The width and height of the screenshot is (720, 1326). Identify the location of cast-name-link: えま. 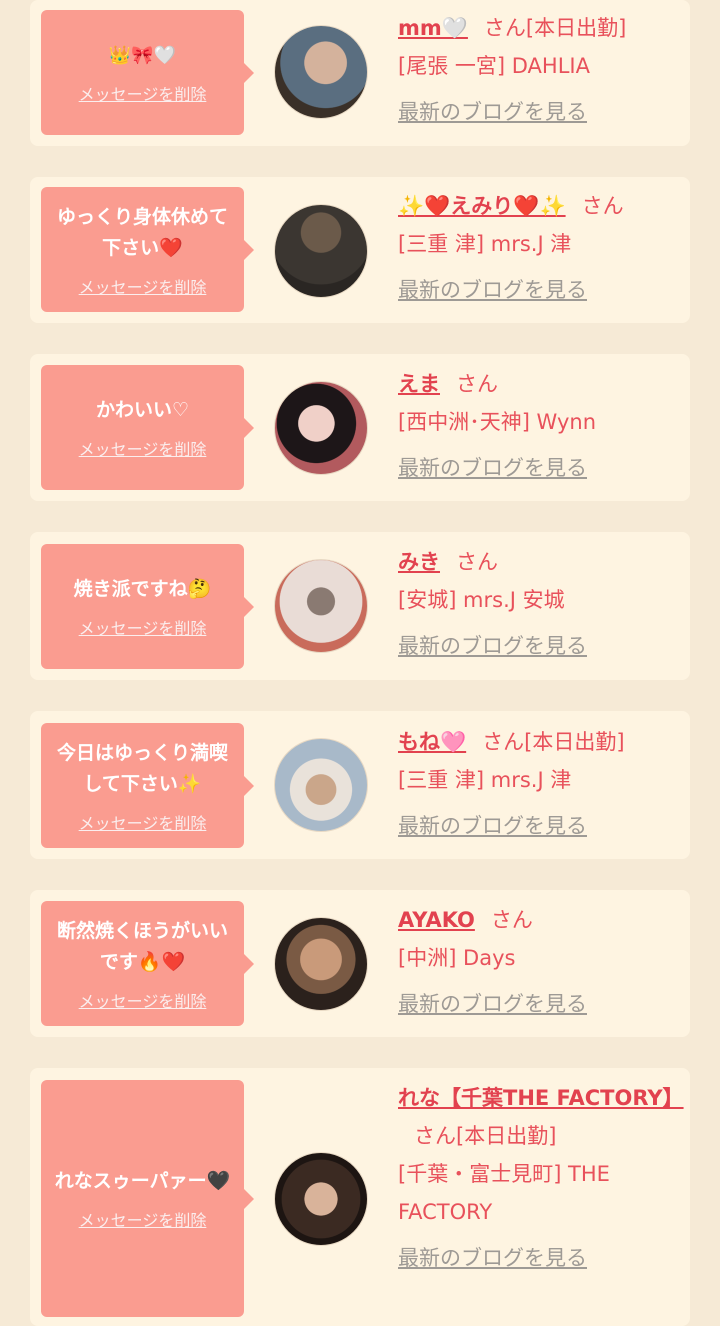
(419, 384).